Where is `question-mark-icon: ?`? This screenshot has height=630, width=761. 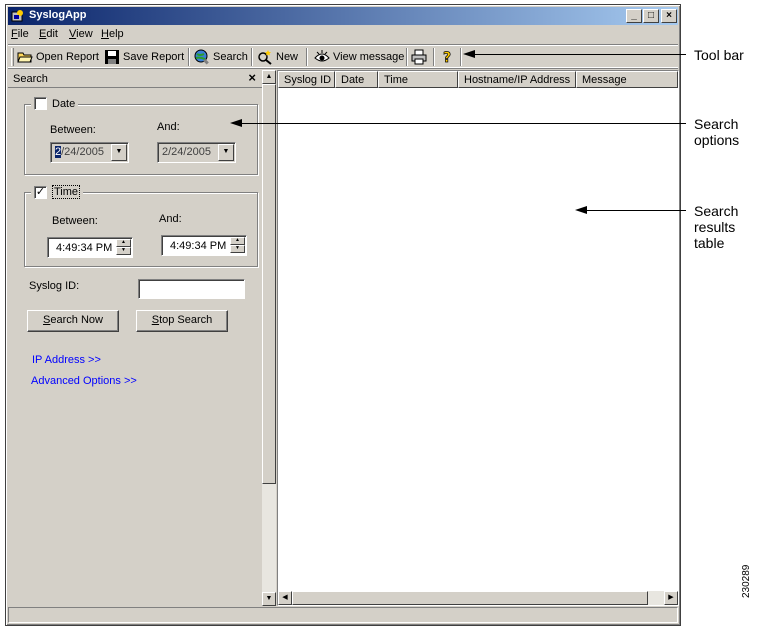 question-mark-icon: ? is located at coordinates (447, 57).